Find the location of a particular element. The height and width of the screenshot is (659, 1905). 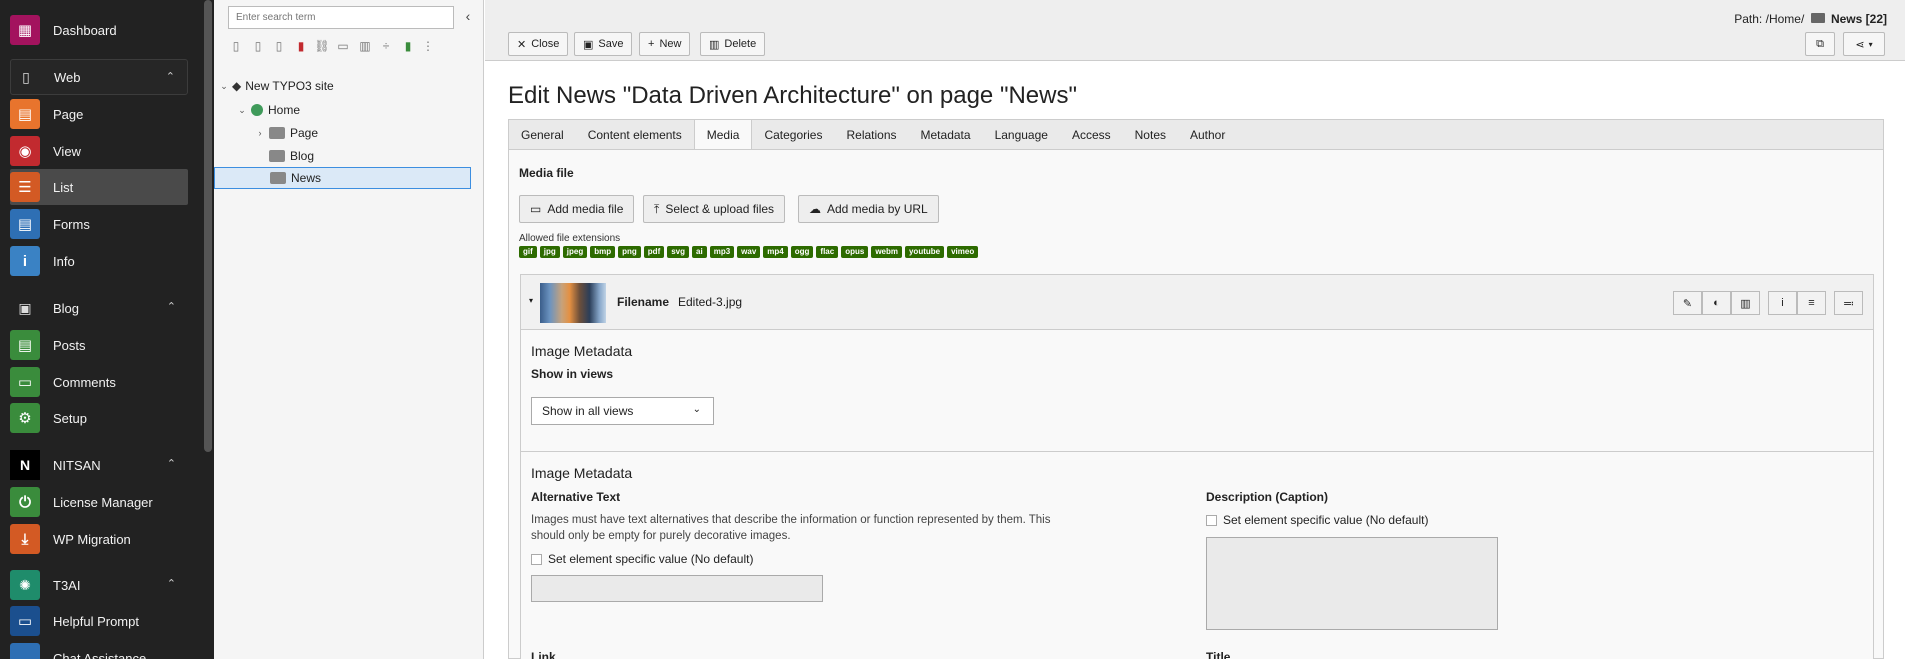

comments-icon: ▭ is located at coordinates (25, 382).